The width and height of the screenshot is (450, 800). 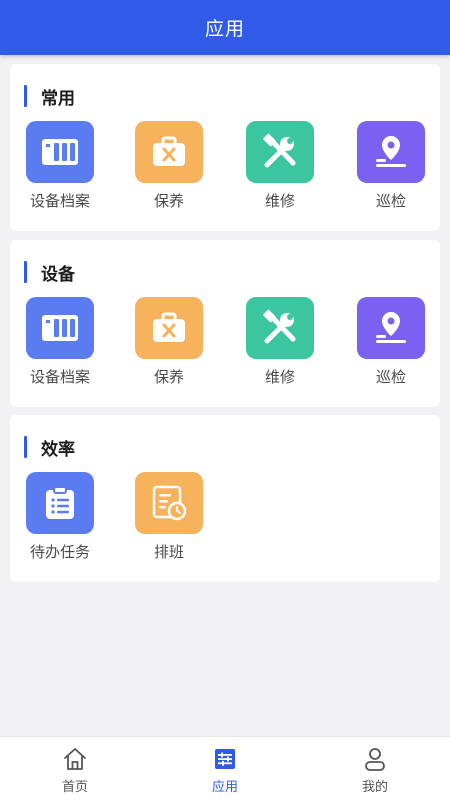 I want to click on bottom-tab-bar: 首页 应用 我的, so click(x=225, y=768).